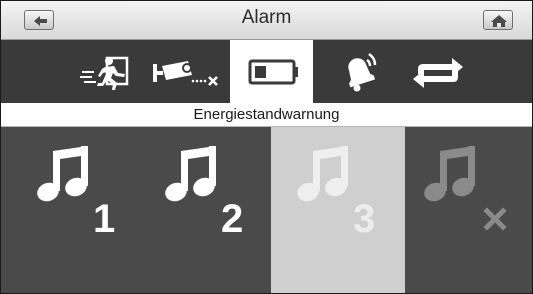 The height and width of the screenshot is (294, 533). I want to click on sound-number: 2, so click(232, 219).